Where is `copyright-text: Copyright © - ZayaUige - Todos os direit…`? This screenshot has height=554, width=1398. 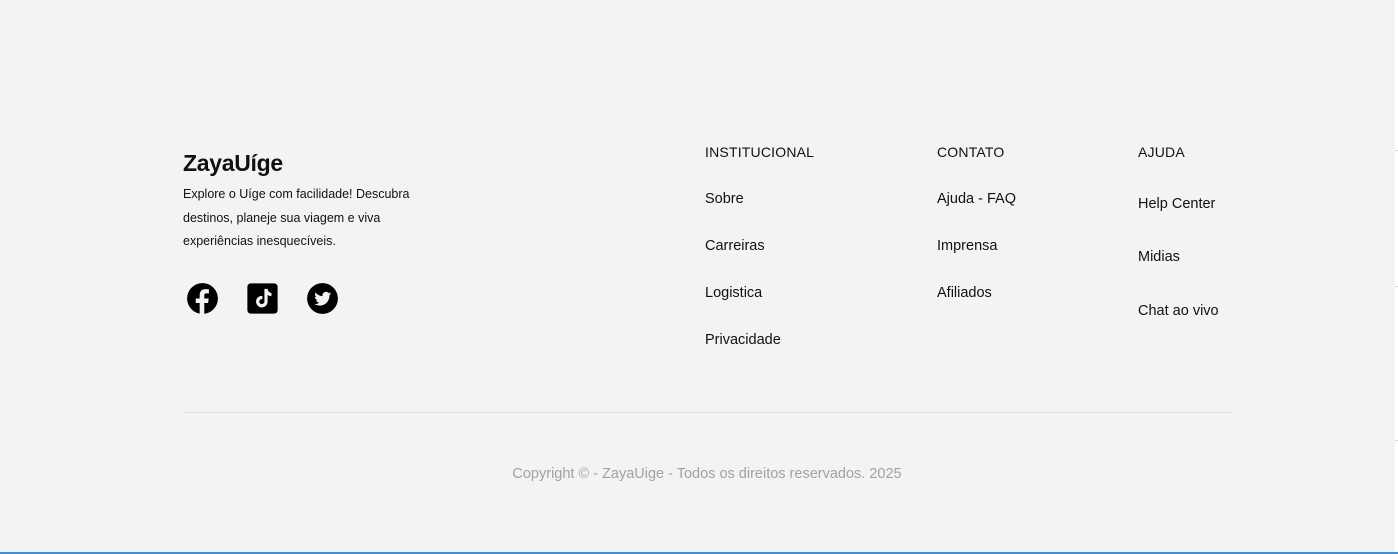 copyright-text: Copyright © - ZayaUige - Todos os direit… is located at coordinates (707, 473).